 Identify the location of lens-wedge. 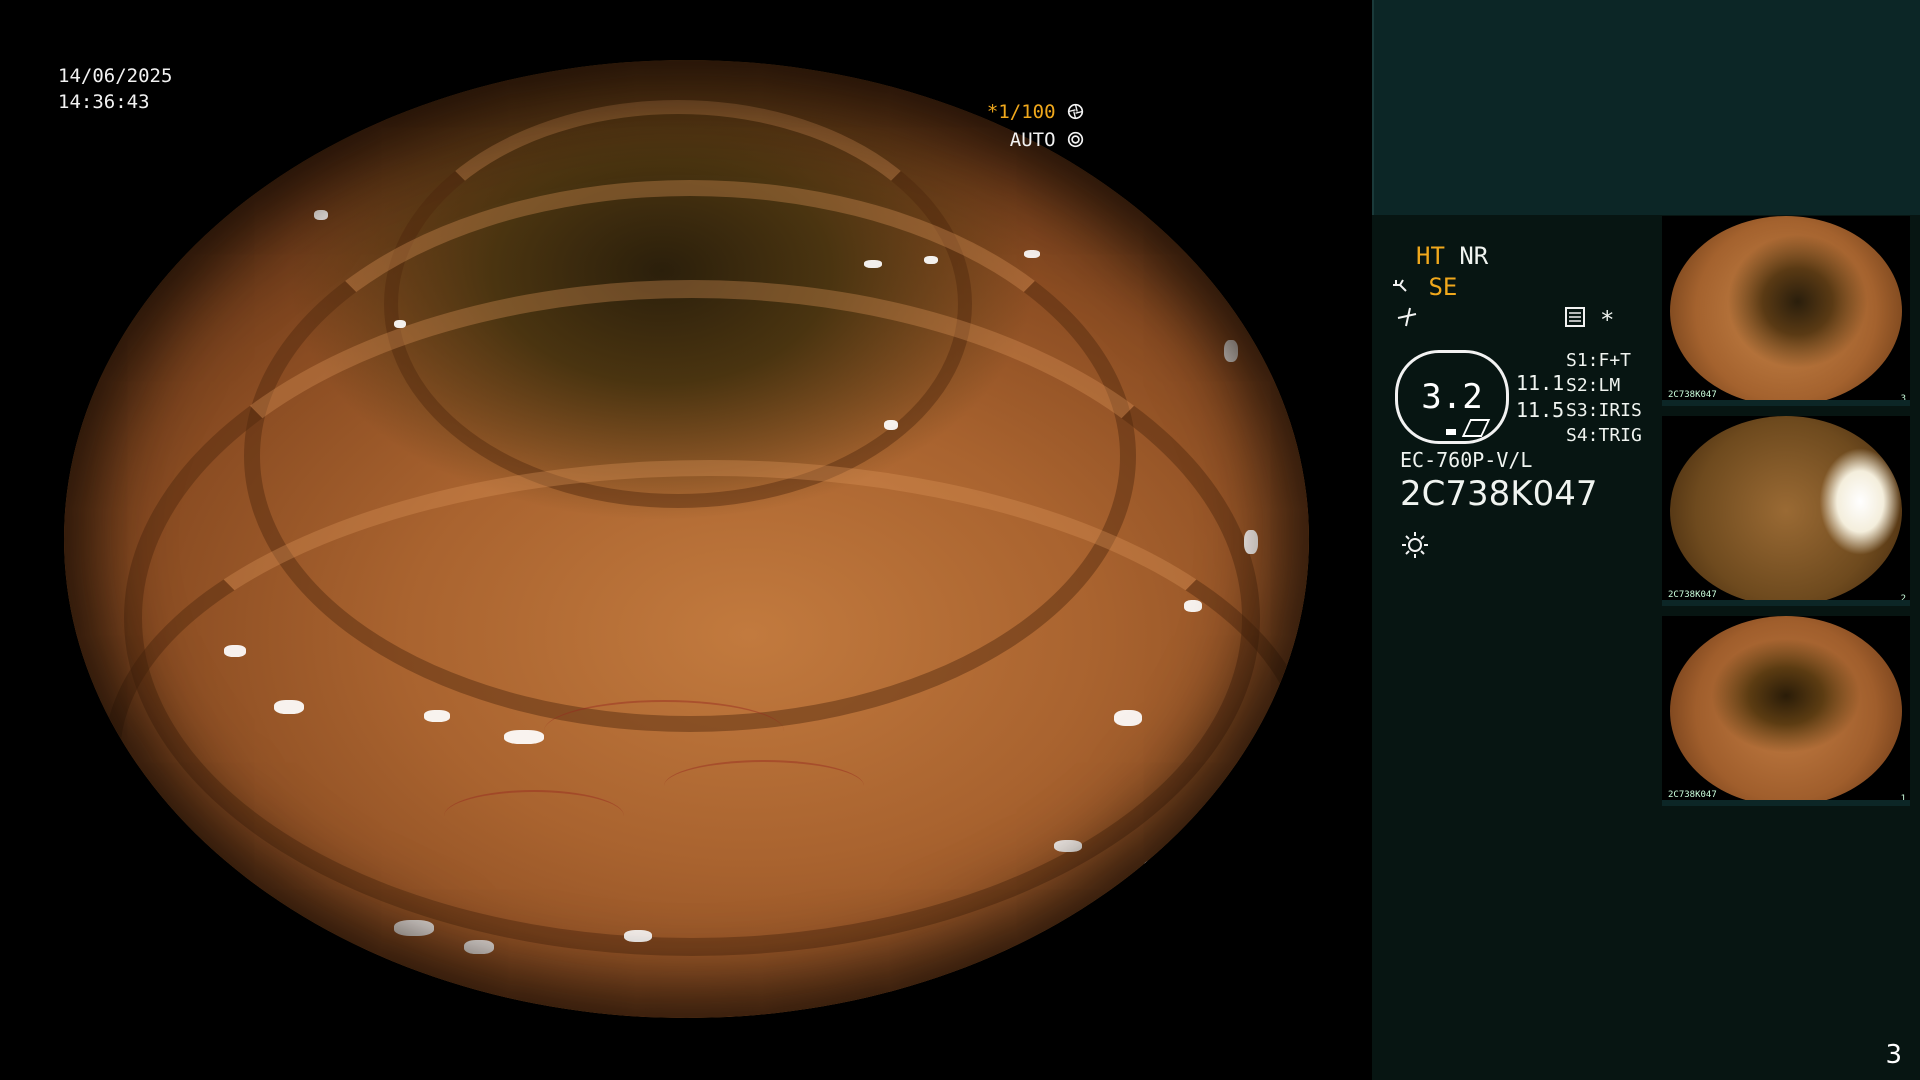
(1476, 428).